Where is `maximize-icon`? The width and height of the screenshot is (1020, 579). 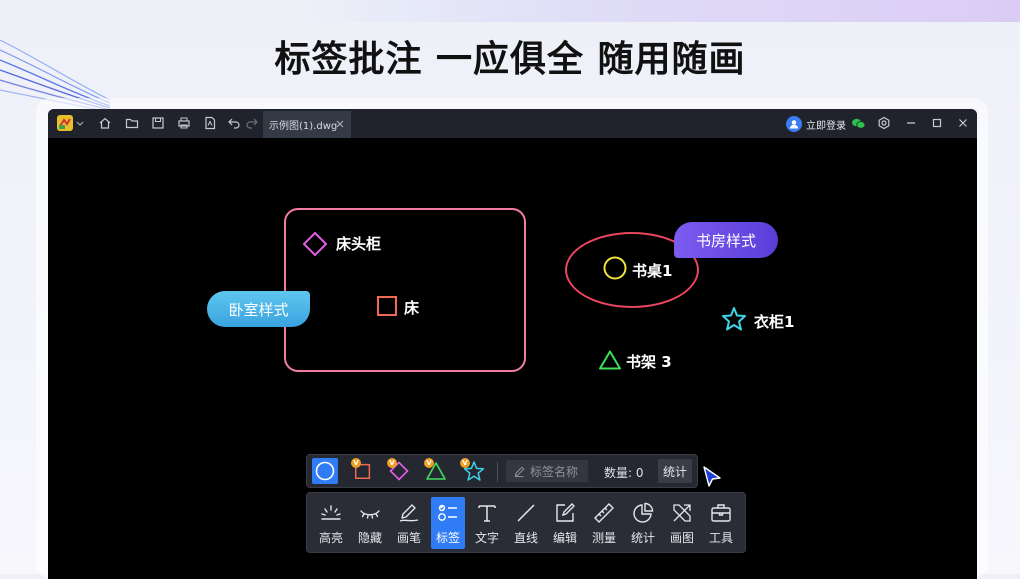 maximize-icon is located at coordinates (937, 123).